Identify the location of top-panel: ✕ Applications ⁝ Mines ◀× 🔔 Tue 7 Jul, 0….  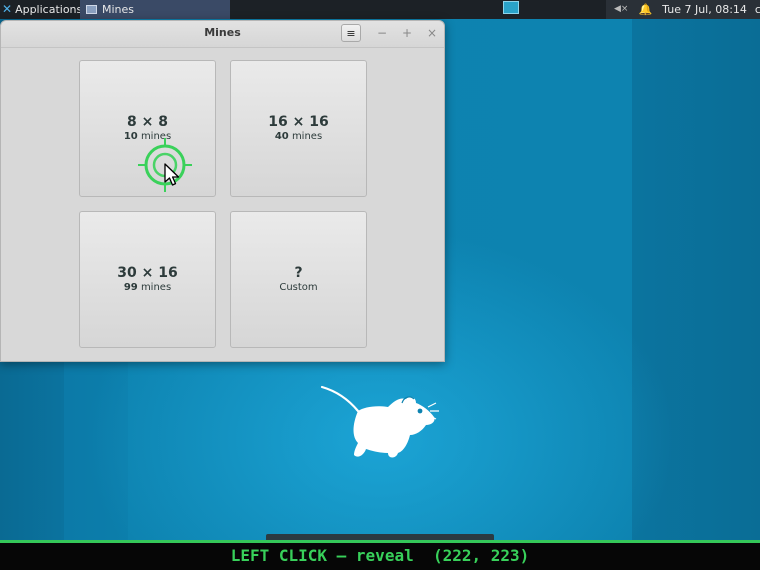
(380, 9).